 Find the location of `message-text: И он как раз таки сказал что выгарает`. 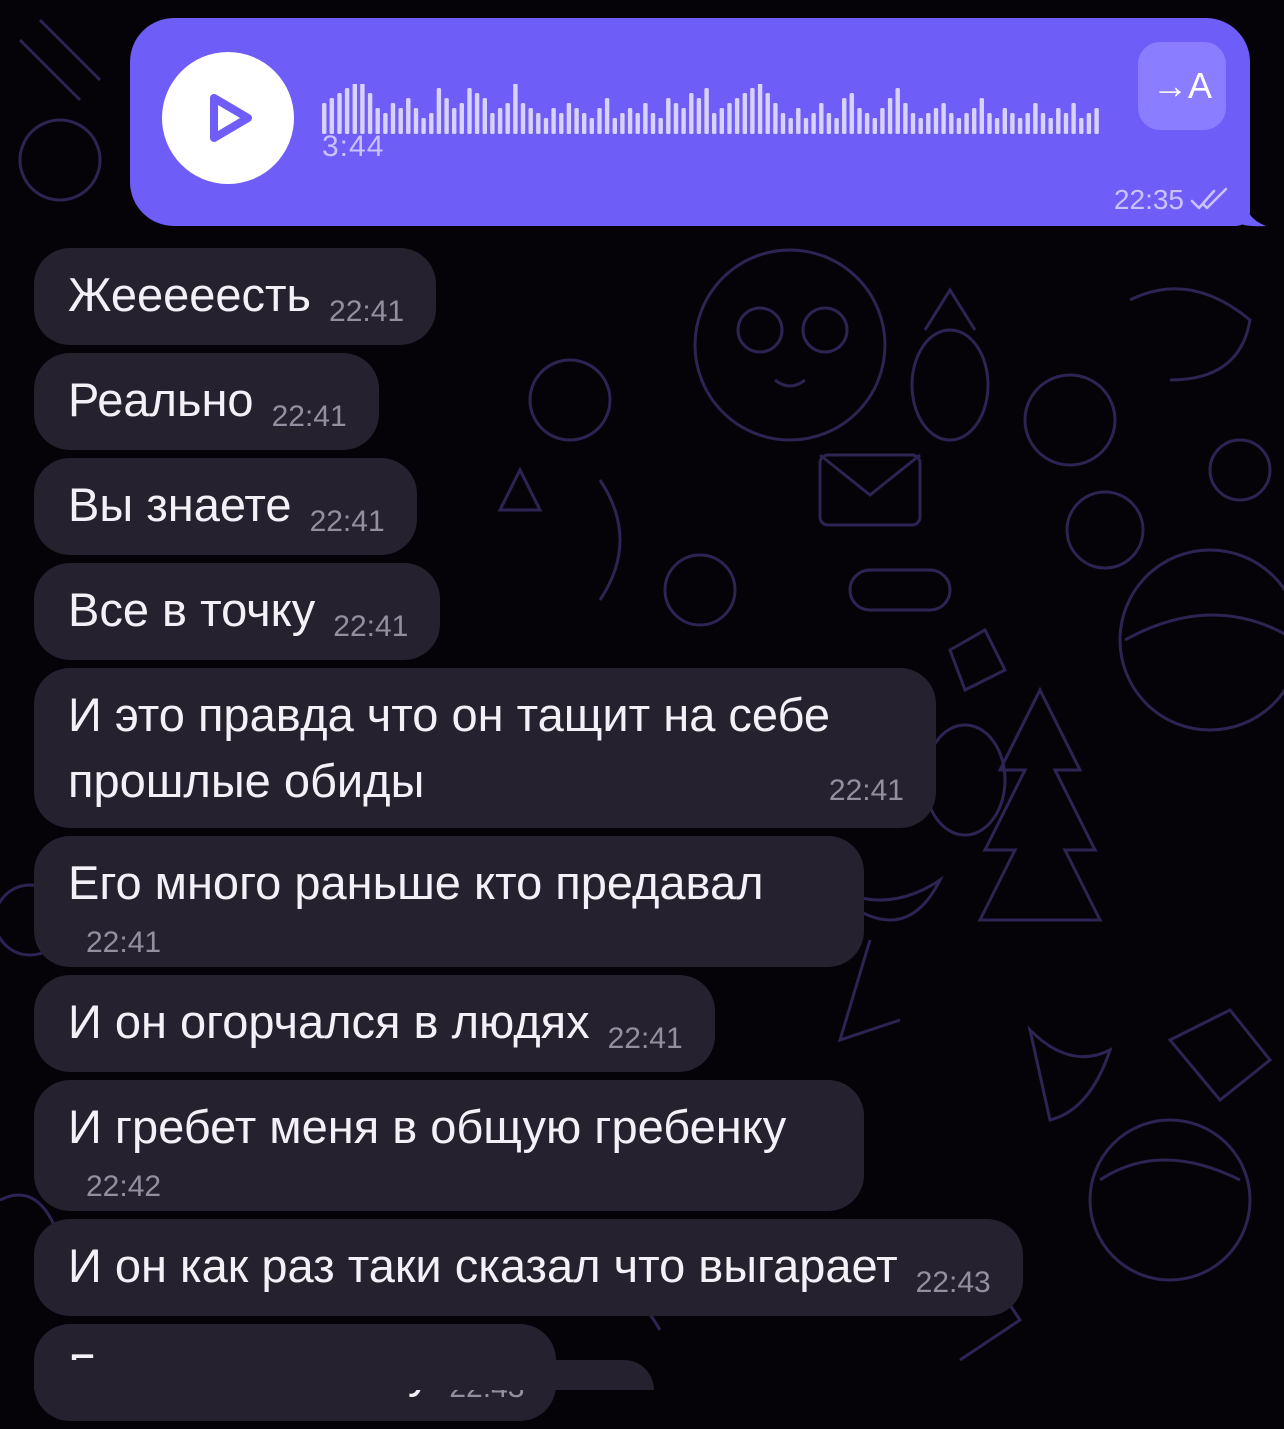

message-text: И он как раз таки сказал что выгарает is located at coordinates (483, 1265).